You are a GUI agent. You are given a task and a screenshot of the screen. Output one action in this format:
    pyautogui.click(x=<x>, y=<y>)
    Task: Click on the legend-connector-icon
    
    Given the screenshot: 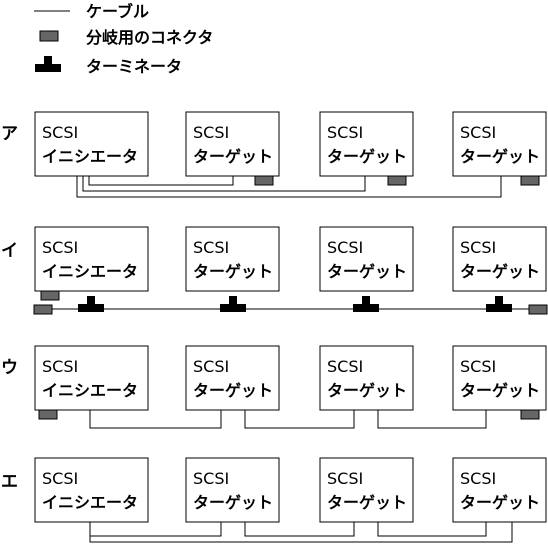 What is the action you would take?
    pyautogui.click(x=49, y=36)
    